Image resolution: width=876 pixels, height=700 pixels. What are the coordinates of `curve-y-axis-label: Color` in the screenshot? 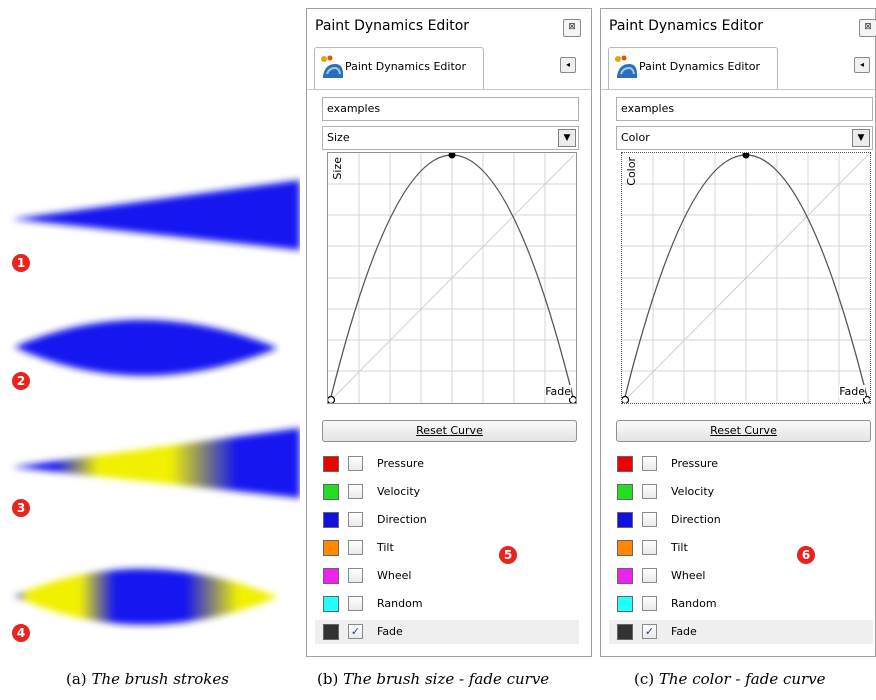 It's located at (631, 171).